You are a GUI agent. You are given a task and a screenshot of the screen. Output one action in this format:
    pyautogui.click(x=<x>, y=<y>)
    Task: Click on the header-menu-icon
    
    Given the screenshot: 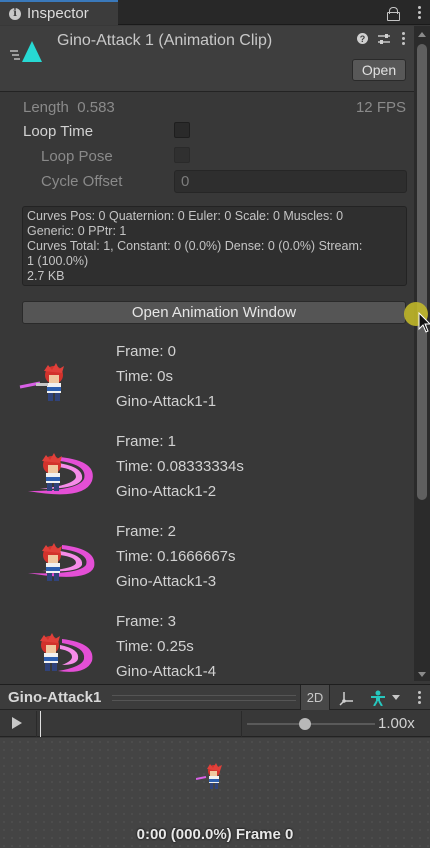 What is the action you would take?
    pyautogui.click(x=403, y=38)
    